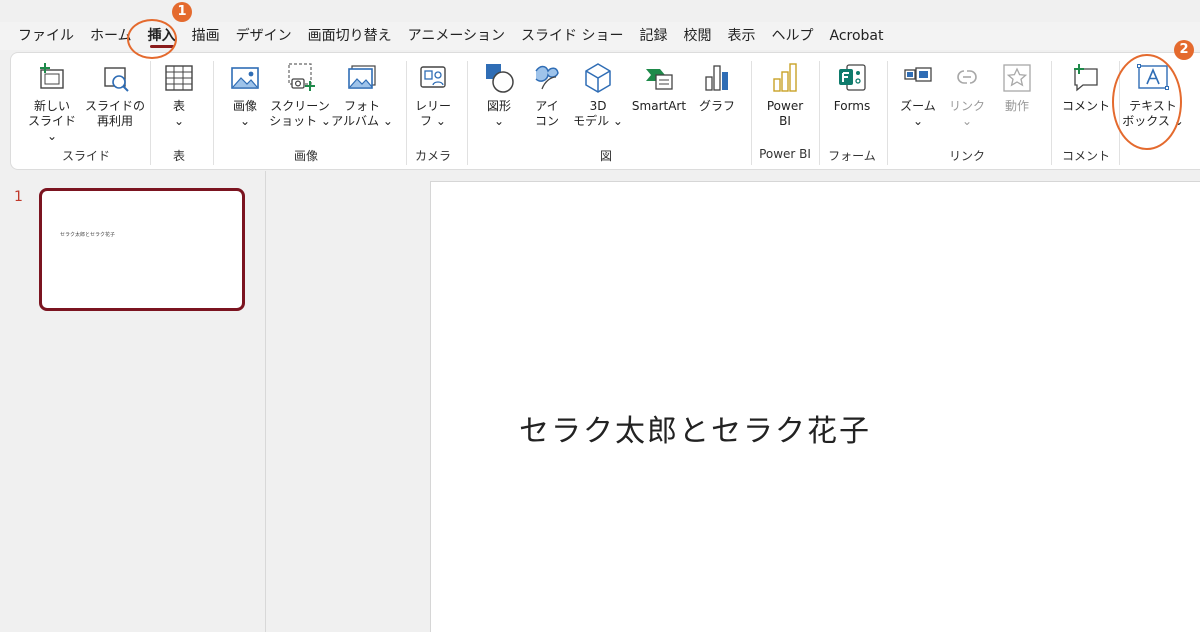 The width and height of the screenshot is (1200, 632). What do you see at coordinates (18, 197) in the screenshot?
I see `slide-number: 1` at bounding box center [18, 197].